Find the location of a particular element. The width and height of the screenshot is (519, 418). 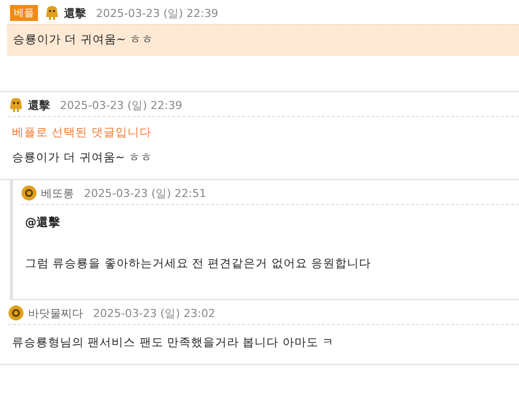

comment-text: 그럼 류승룡을 좋아하는거세요 전 편견같은거 없어요 응원합니다 is located at coordinates (198, 263).